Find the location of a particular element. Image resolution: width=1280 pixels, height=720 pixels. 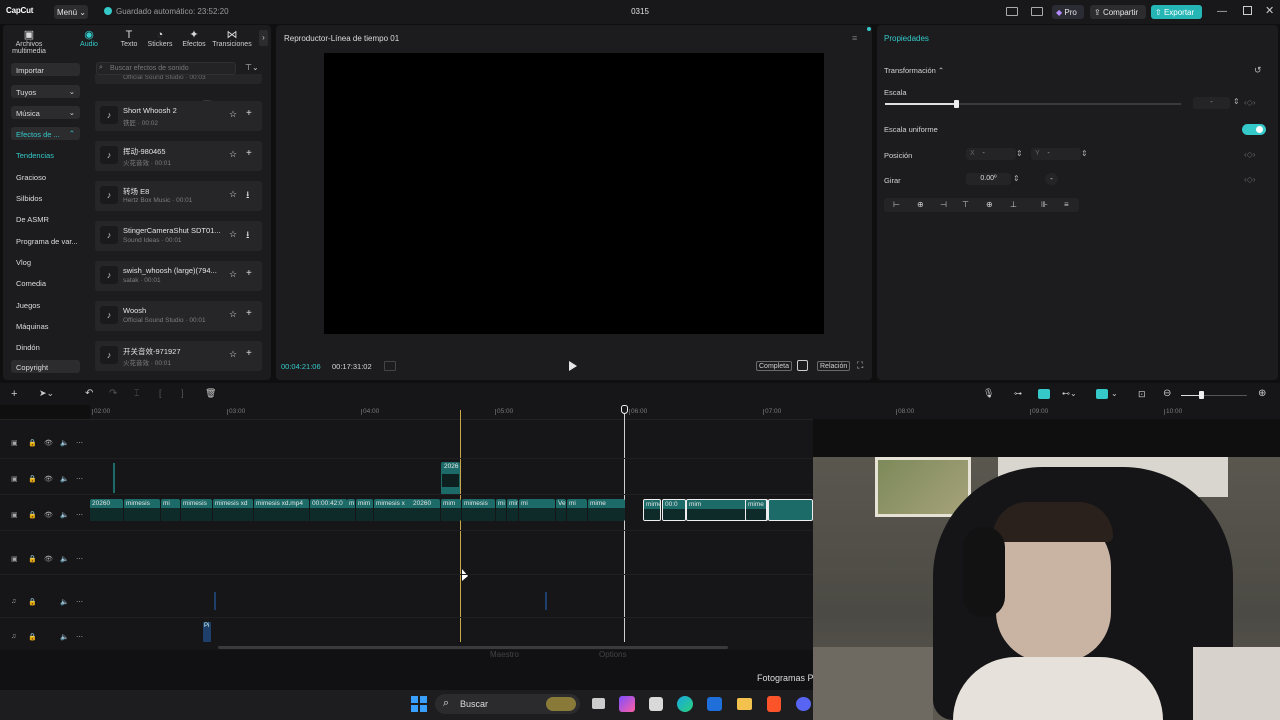

distribute-h-icon: ⊪ is located at coordinates (1044, 204).